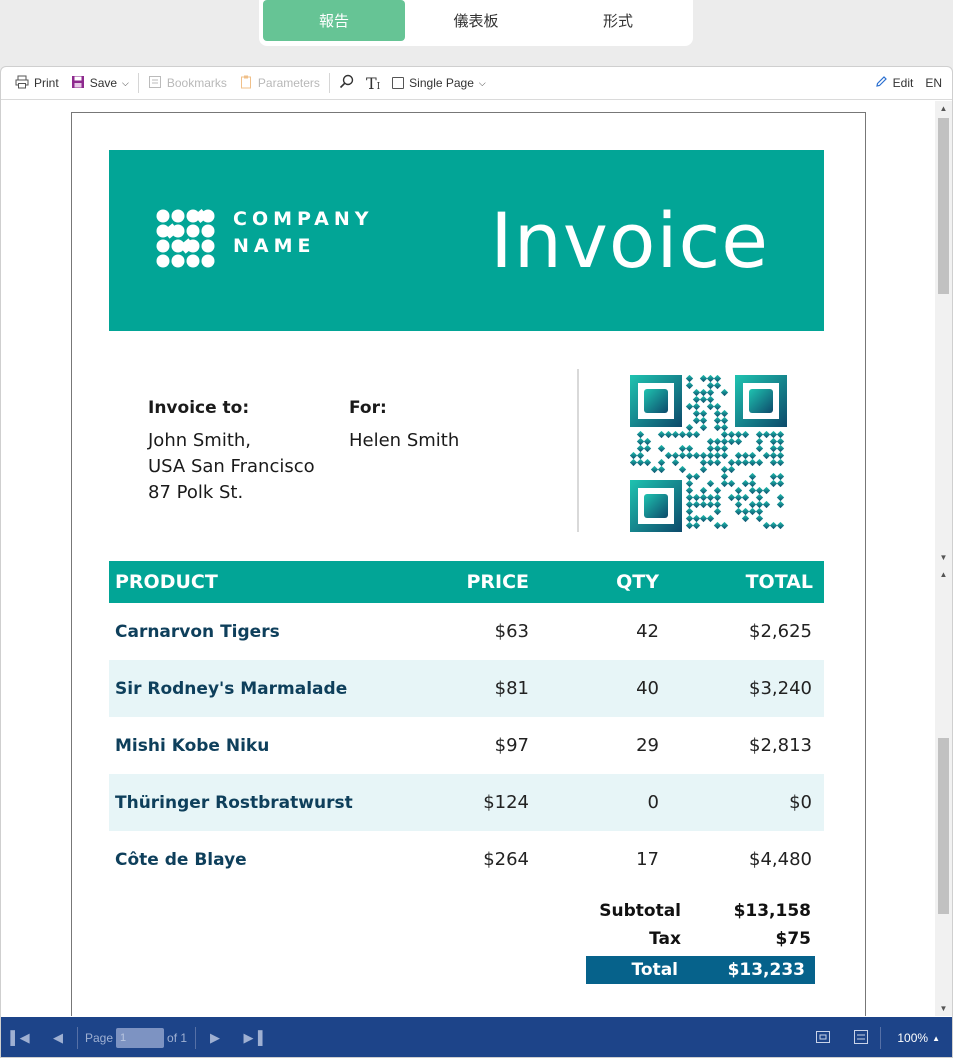  I want to click on invoice-to-line: 87 Polk St., so click(196, 492).